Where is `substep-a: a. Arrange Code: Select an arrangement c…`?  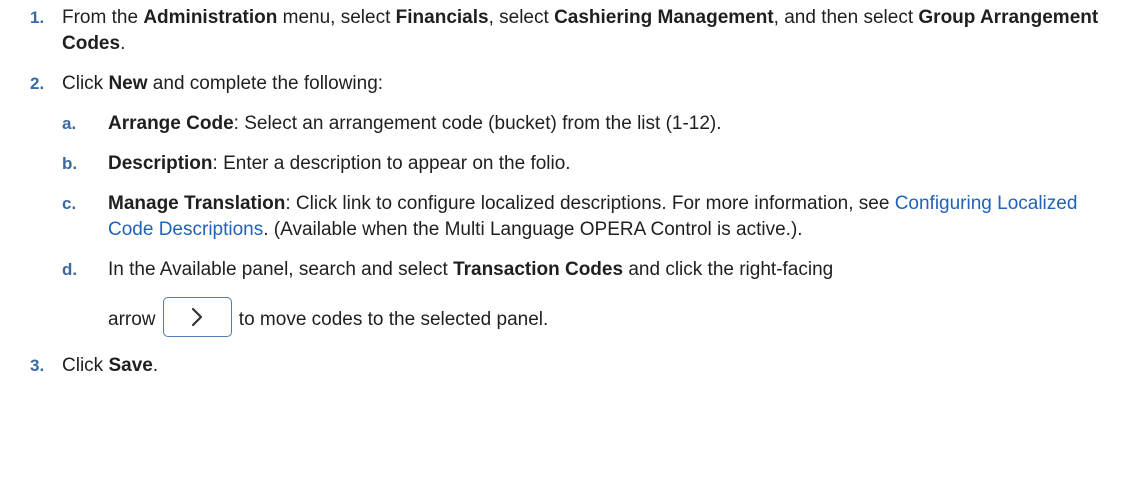 substep-a: a. Arrange Code: Select an arrangement c… is located at coordinates (600, 124).